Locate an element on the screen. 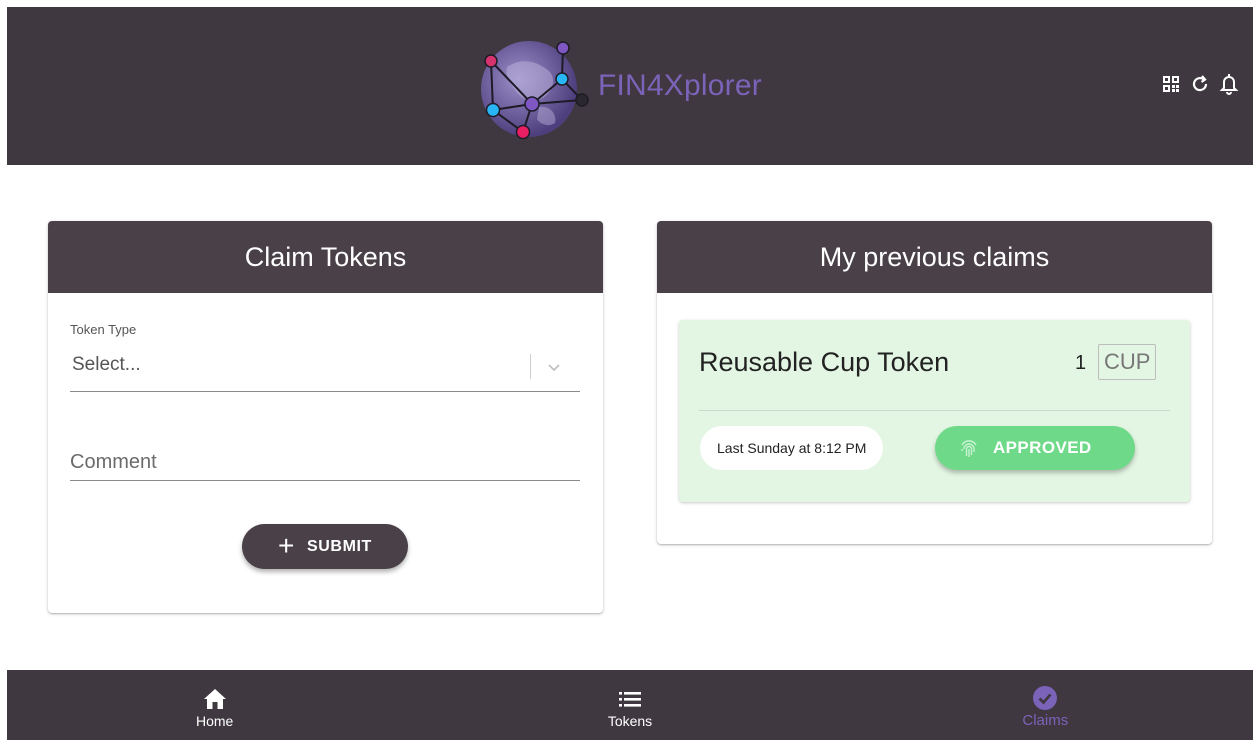 This screenshot has height=740, width=1253. nav-tokens: Tokens is located at coordinates (629, 705).